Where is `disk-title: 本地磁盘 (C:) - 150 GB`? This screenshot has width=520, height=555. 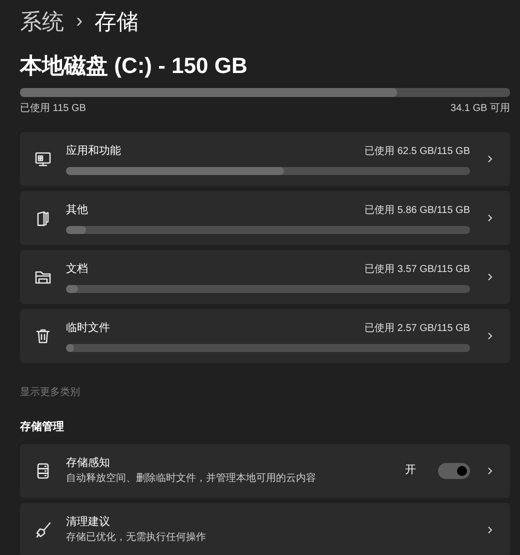
disk-title: 本地磁盘 (C:) - 150 GB is located at coordinates (134, 66).